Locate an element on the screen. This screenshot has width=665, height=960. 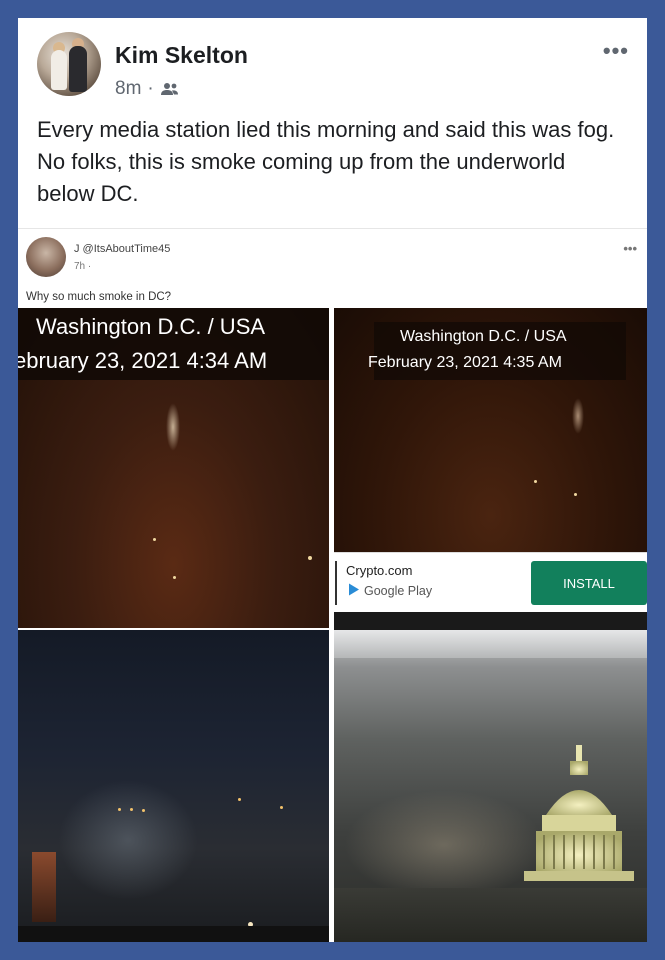
caption-timestamp: February 23, 2021 4:35 AM is located at coordinates (465, 362).